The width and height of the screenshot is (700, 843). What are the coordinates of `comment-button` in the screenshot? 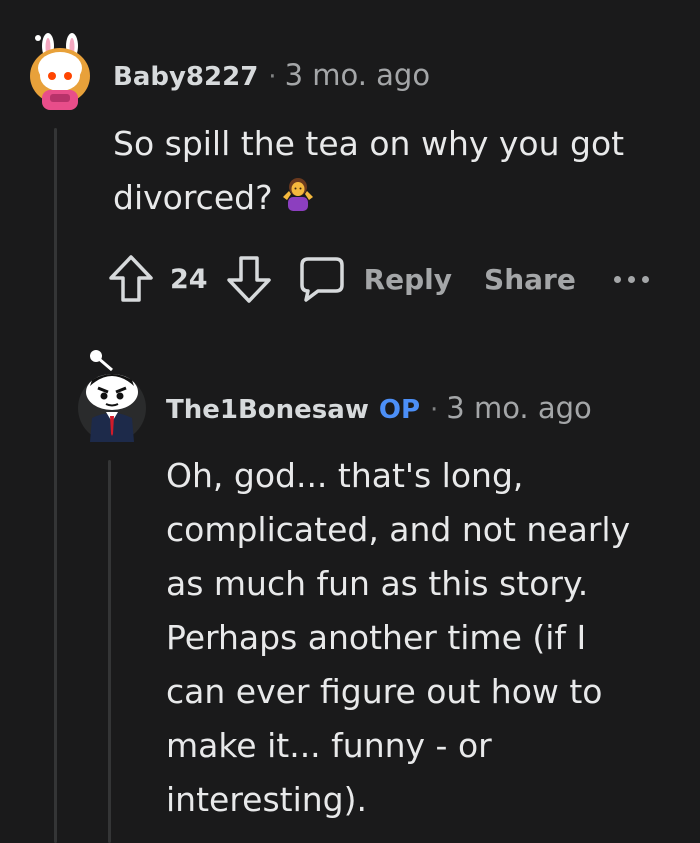 It's located at (322, 279).